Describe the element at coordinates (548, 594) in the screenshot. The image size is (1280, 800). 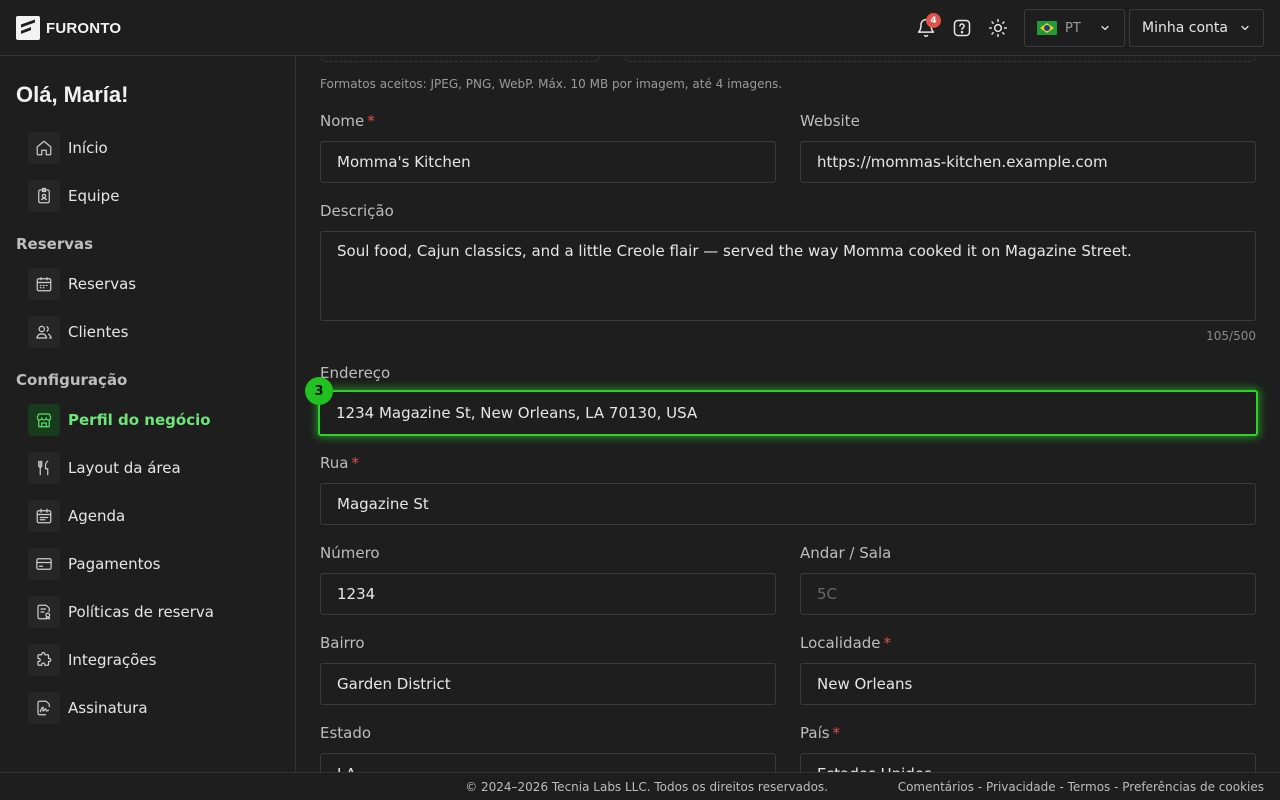
I see `number-field: 1234` at that location.